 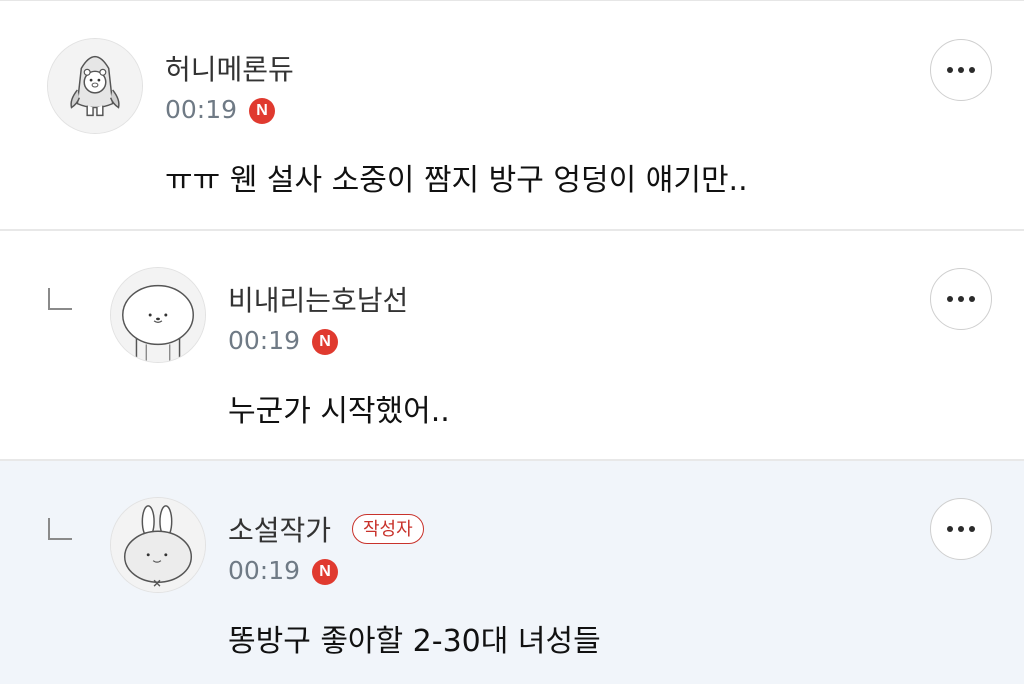 What do you see at coordinates (229, 68) in the screenshot?
I see `author-nickname: 허니메론듀` at bounding box center [229, 68].